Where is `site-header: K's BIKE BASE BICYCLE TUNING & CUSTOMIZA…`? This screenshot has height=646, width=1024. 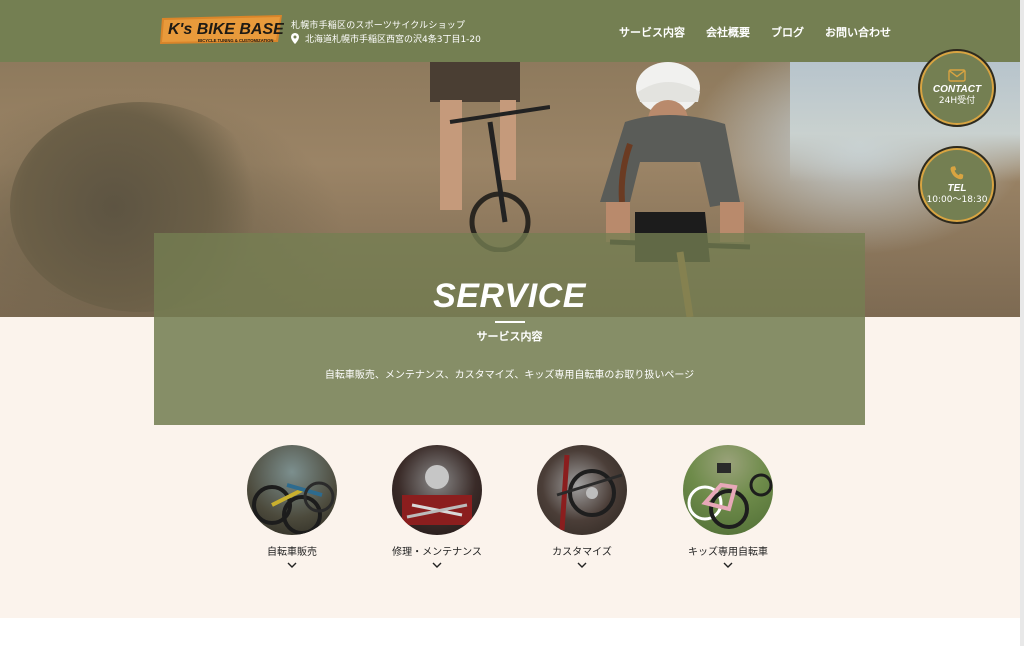 site-header: K's BIKE BASE BICYCLE TUNING & CUSTOMIZA… is located at coordinates (510, 31).